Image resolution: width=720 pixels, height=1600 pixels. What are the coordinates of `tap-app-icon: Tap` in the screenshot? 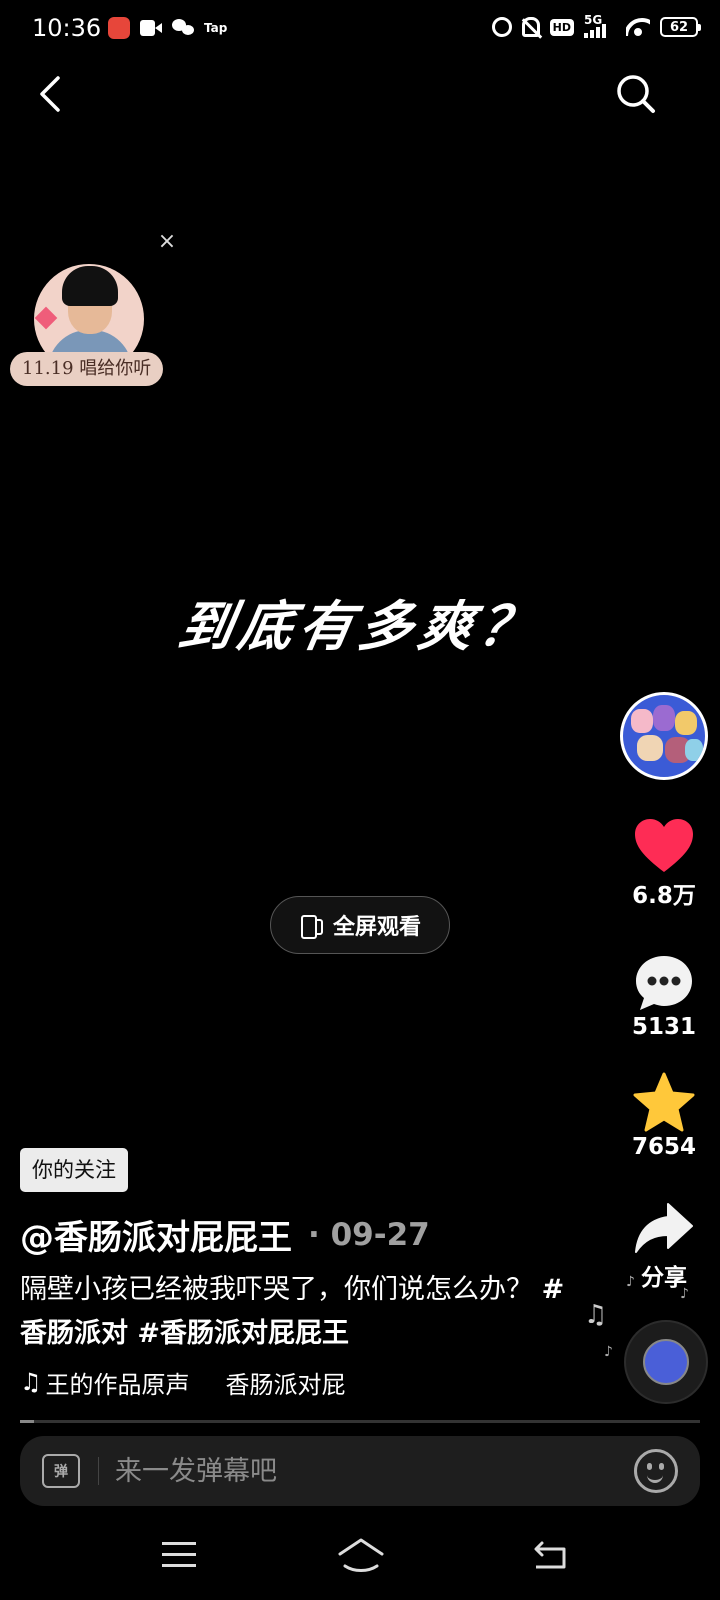 It's located at (216, 28).